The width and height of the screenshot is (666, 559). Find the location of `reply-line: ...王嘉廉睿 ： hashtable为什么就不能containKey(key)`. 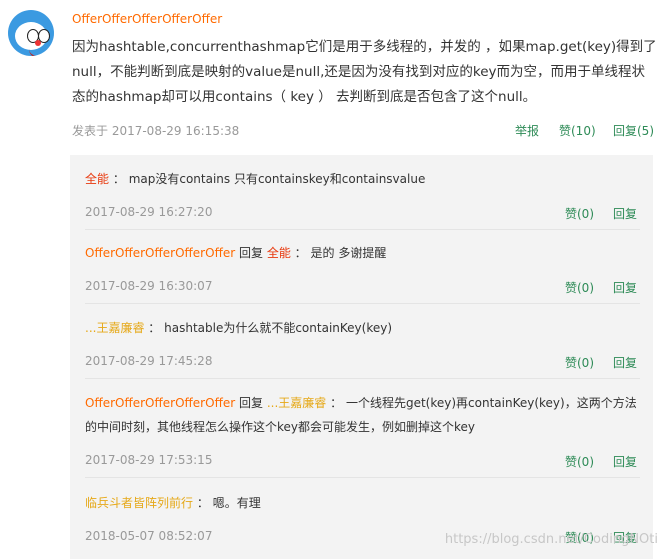

reply-line: ...王嘉廉睿 ： hashtable为什么就不能containKey(key) is located at coordinates (362, 328).